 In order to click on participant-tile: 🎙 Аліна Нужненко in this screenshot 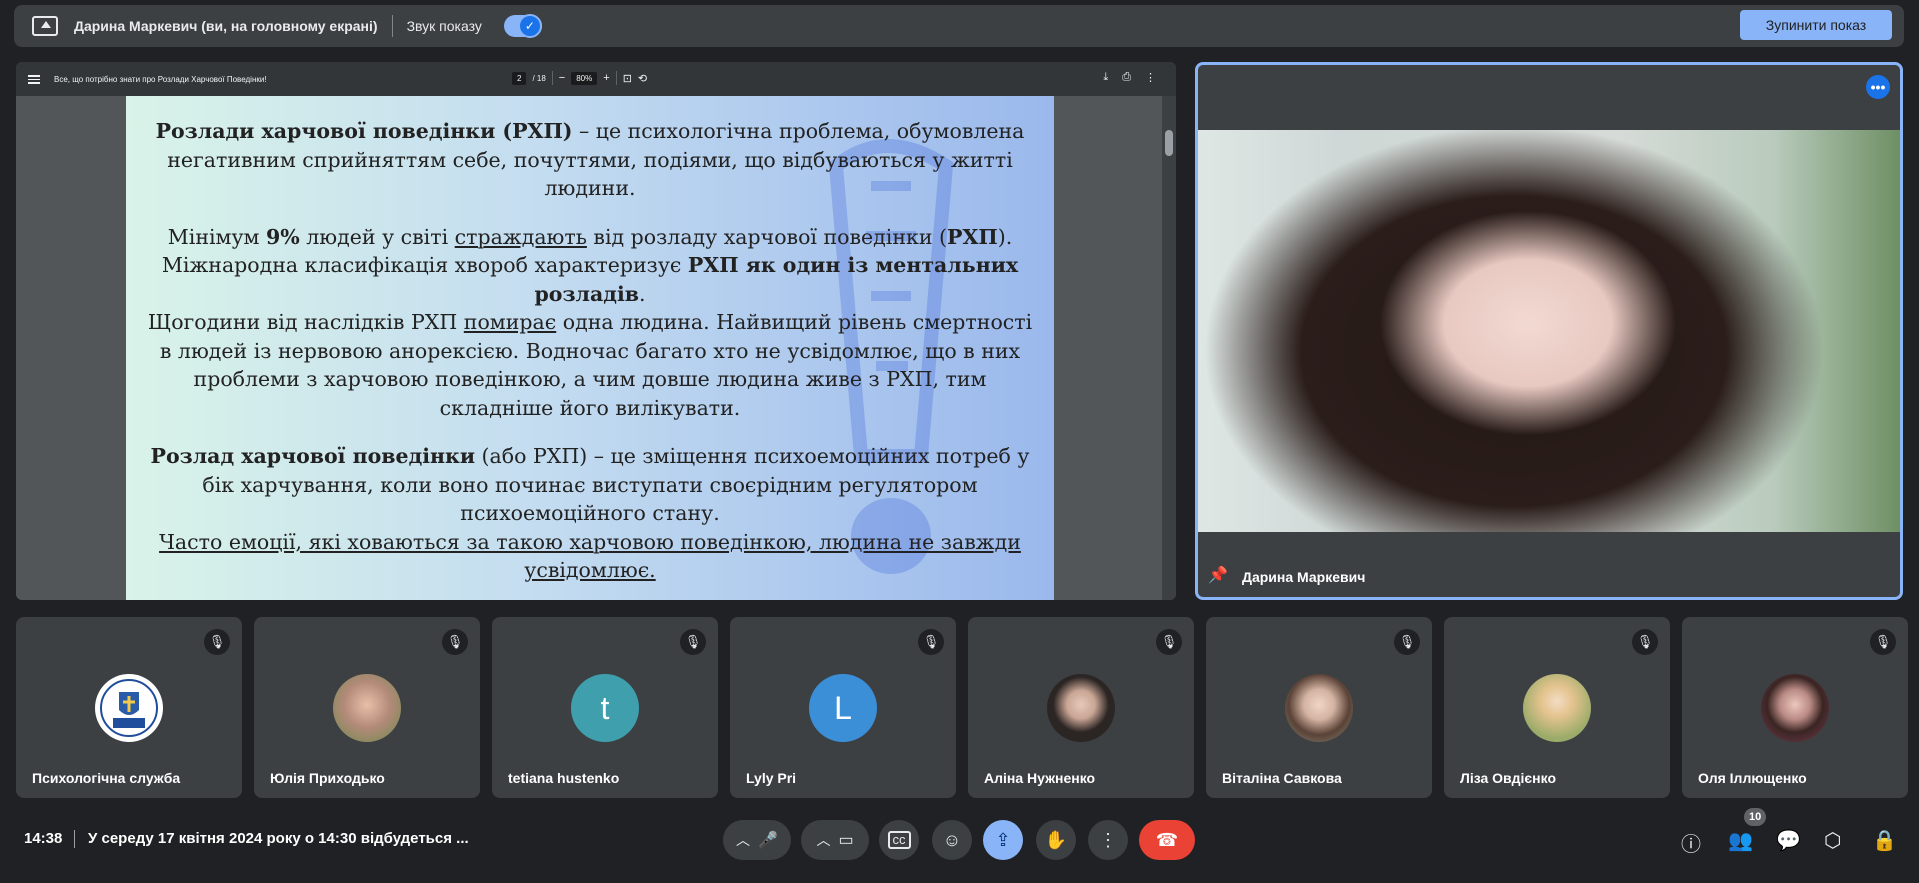, I will do `click(1081, 707)`.